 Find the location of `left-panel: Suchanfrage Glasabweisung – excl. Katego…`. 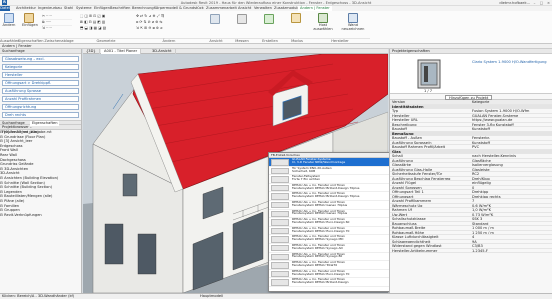

left-panel: Suchanfrage Glasabweisung – excl. Katego… is located at coordinates (41, 171).